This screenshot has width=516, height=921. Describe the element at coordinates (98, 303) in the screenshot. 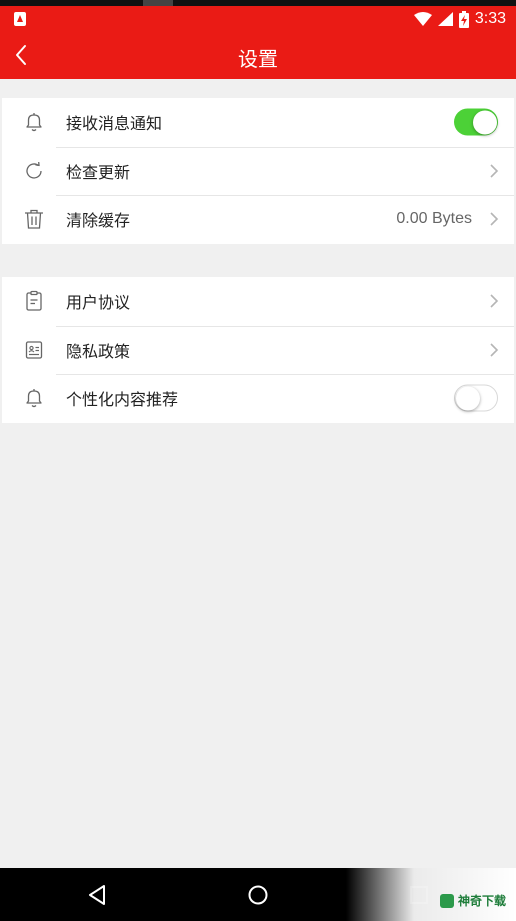

I see `row-label: 用户协议` at that location.